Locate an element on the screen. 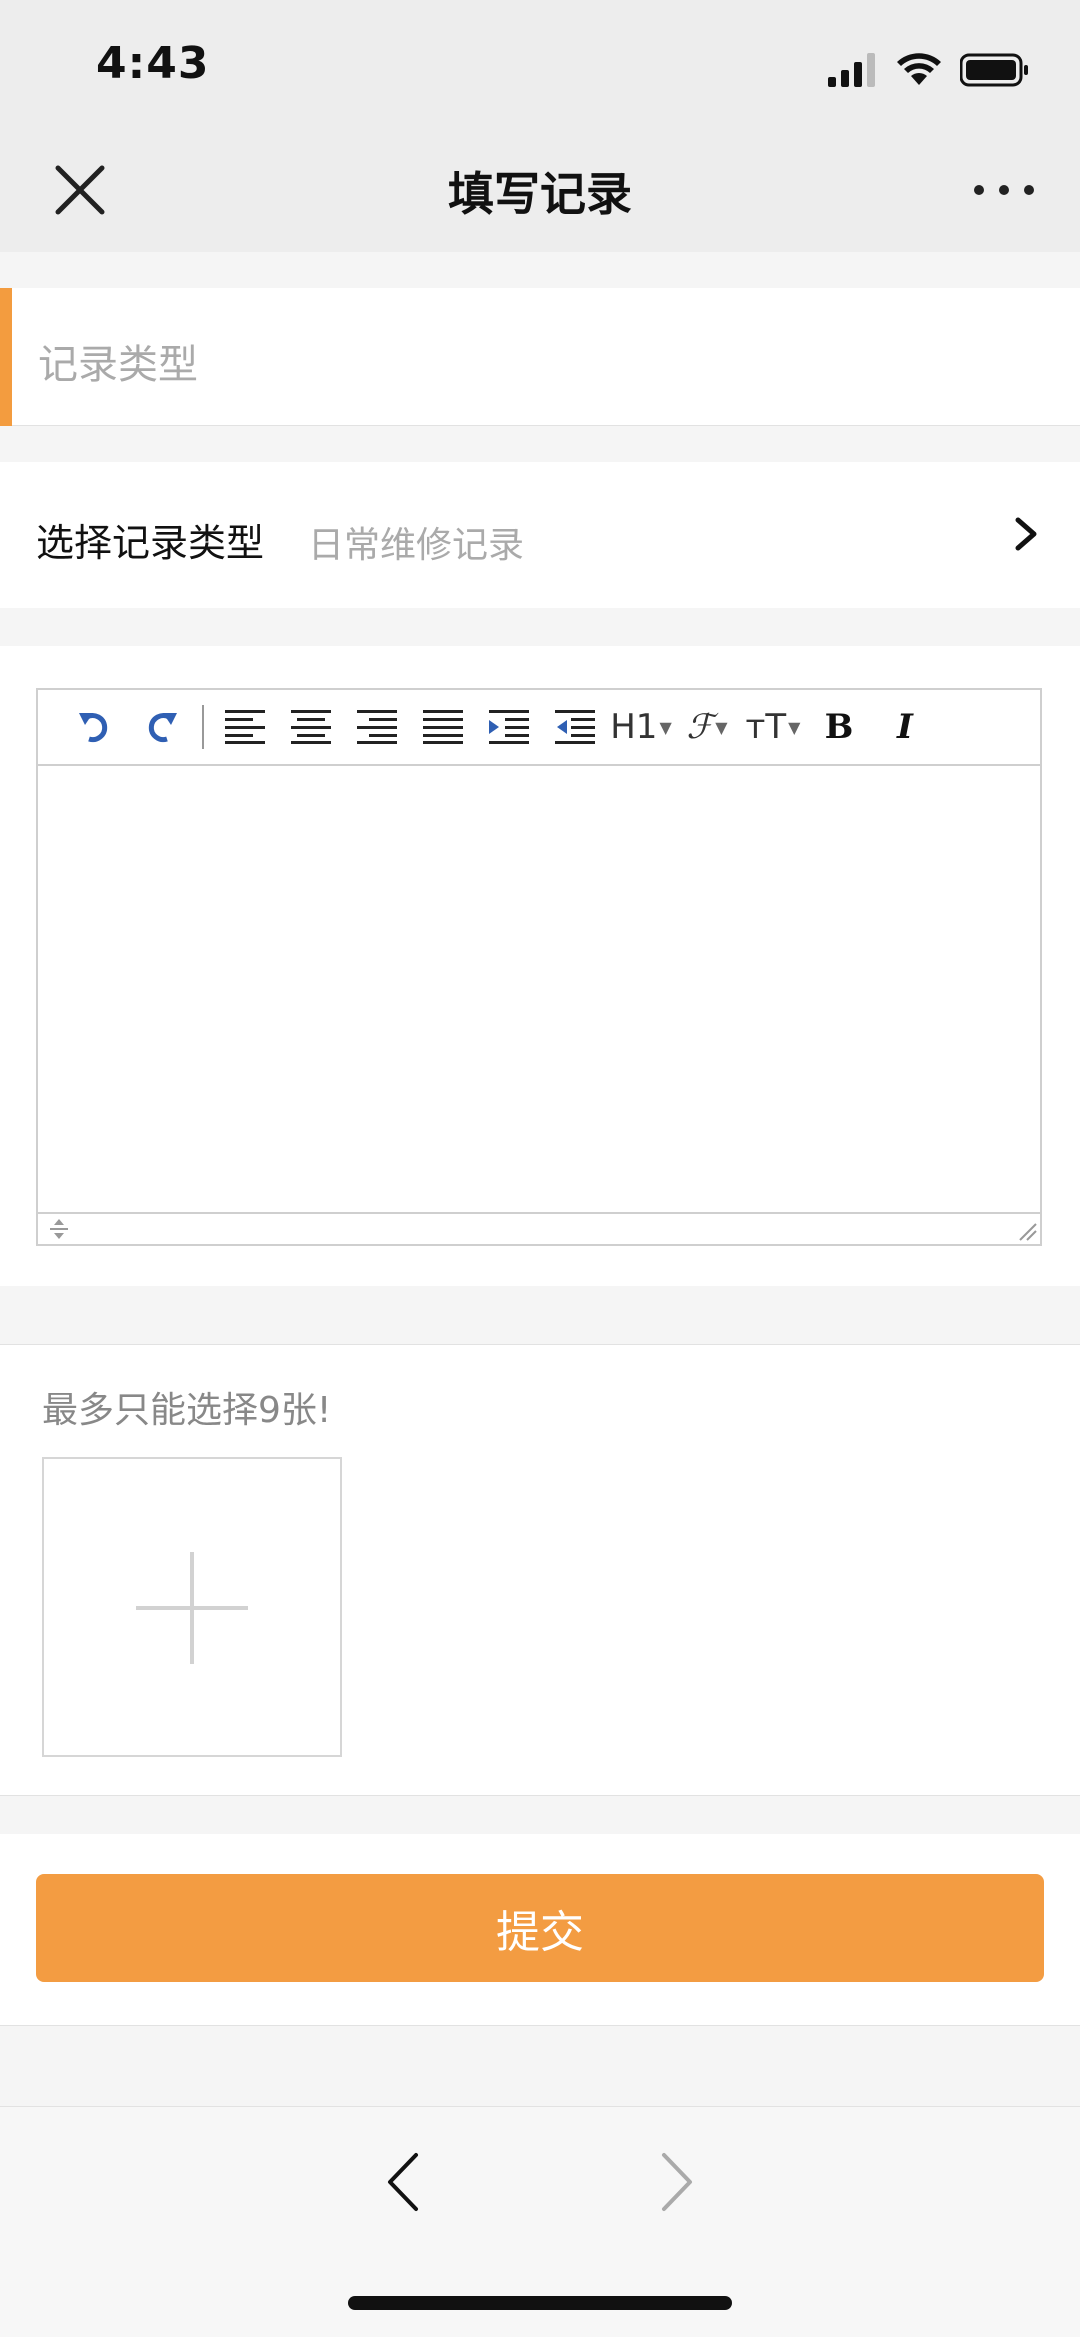  select-record-type-row: 选择记录类型 日常维修记录 is located at coordinates (540, 535).